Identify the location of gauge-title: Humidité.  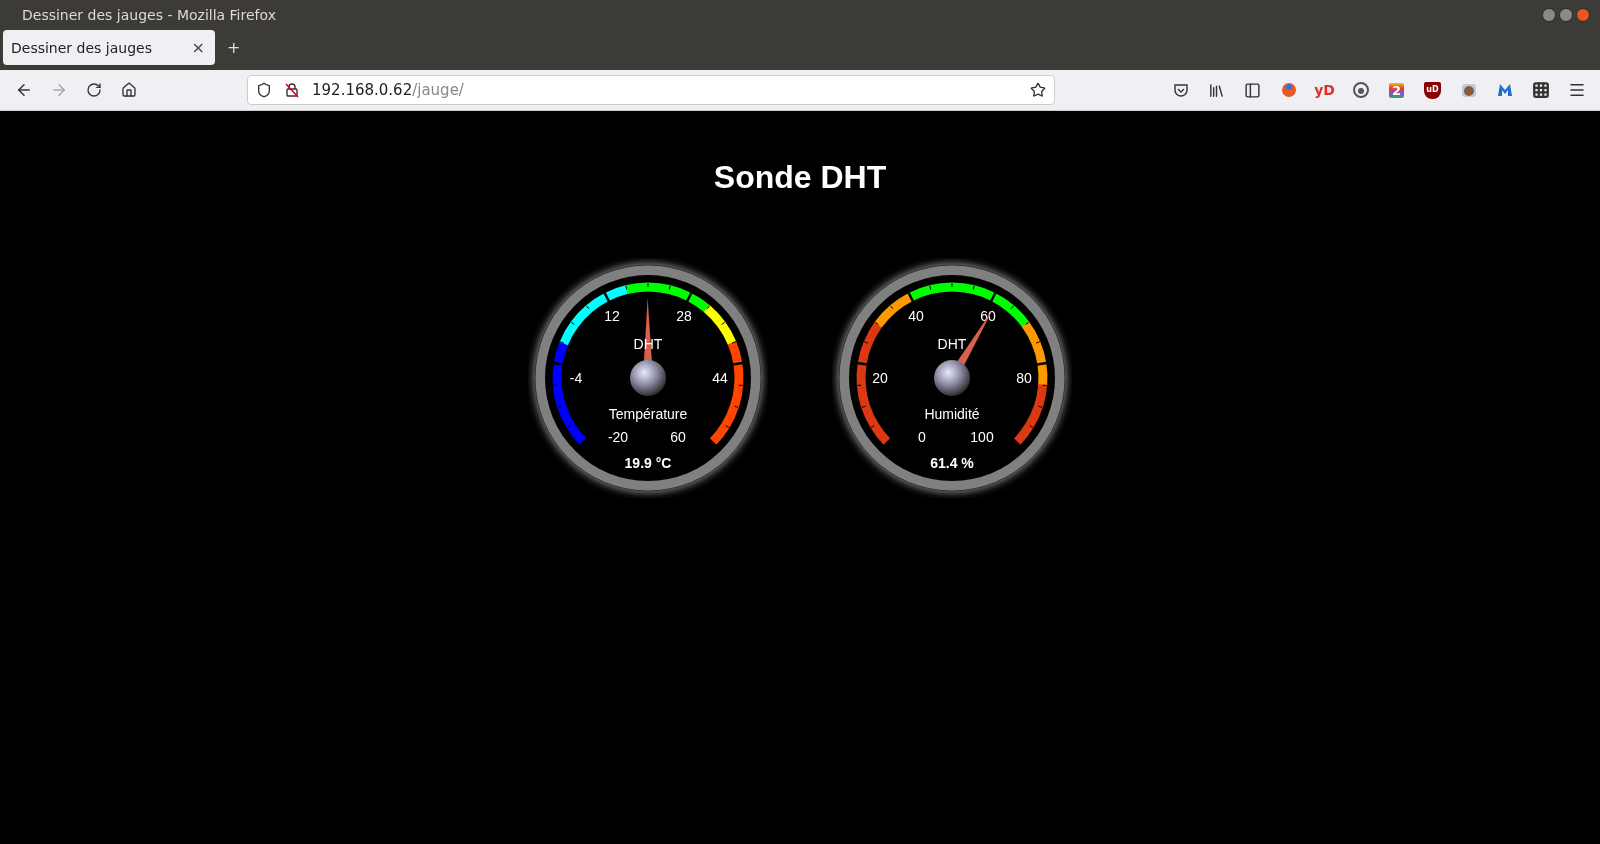
(952, 414).